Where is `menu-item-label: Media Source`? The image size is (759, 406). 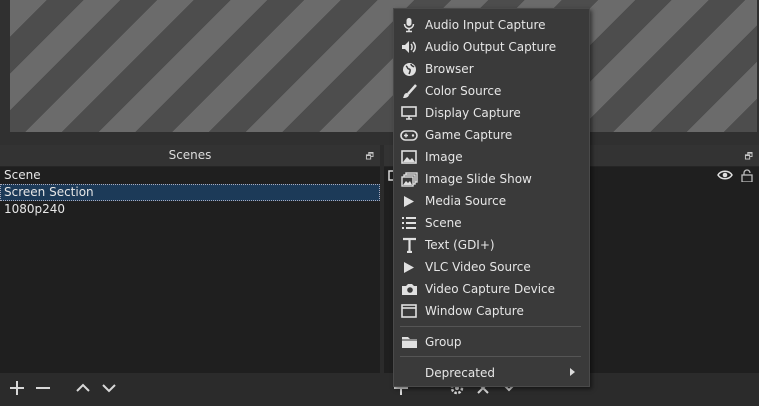 menu-item-label: Media Source is located at coordinates (466, 201).